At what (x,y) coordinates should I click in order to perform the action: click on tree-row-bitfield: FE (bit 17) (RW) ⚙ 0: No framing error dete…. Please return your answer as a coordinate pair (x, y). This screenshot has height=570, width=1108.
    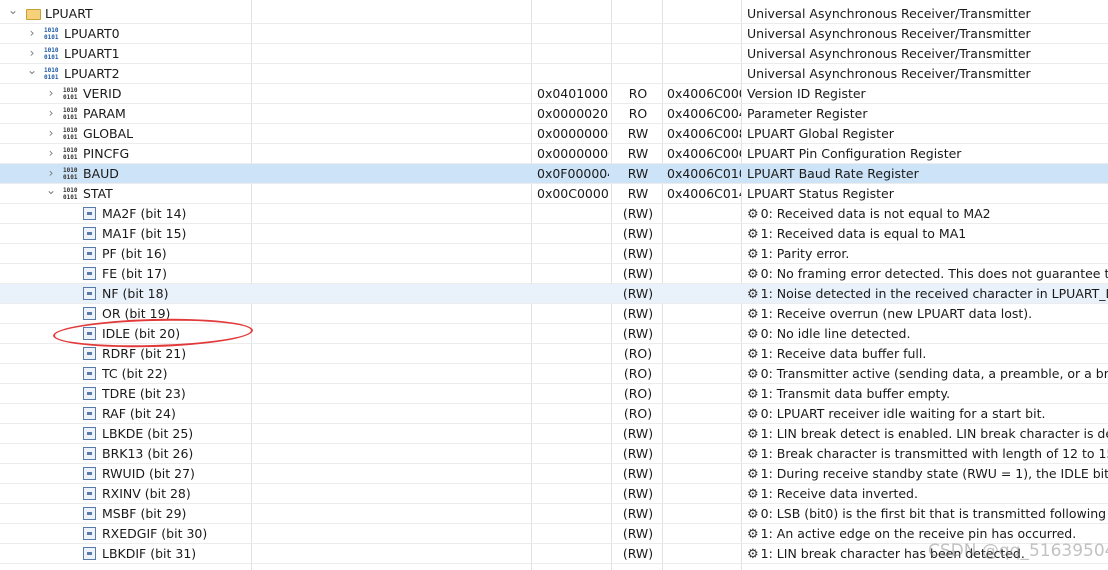
    Looking at the image, I should click on (554, 274).